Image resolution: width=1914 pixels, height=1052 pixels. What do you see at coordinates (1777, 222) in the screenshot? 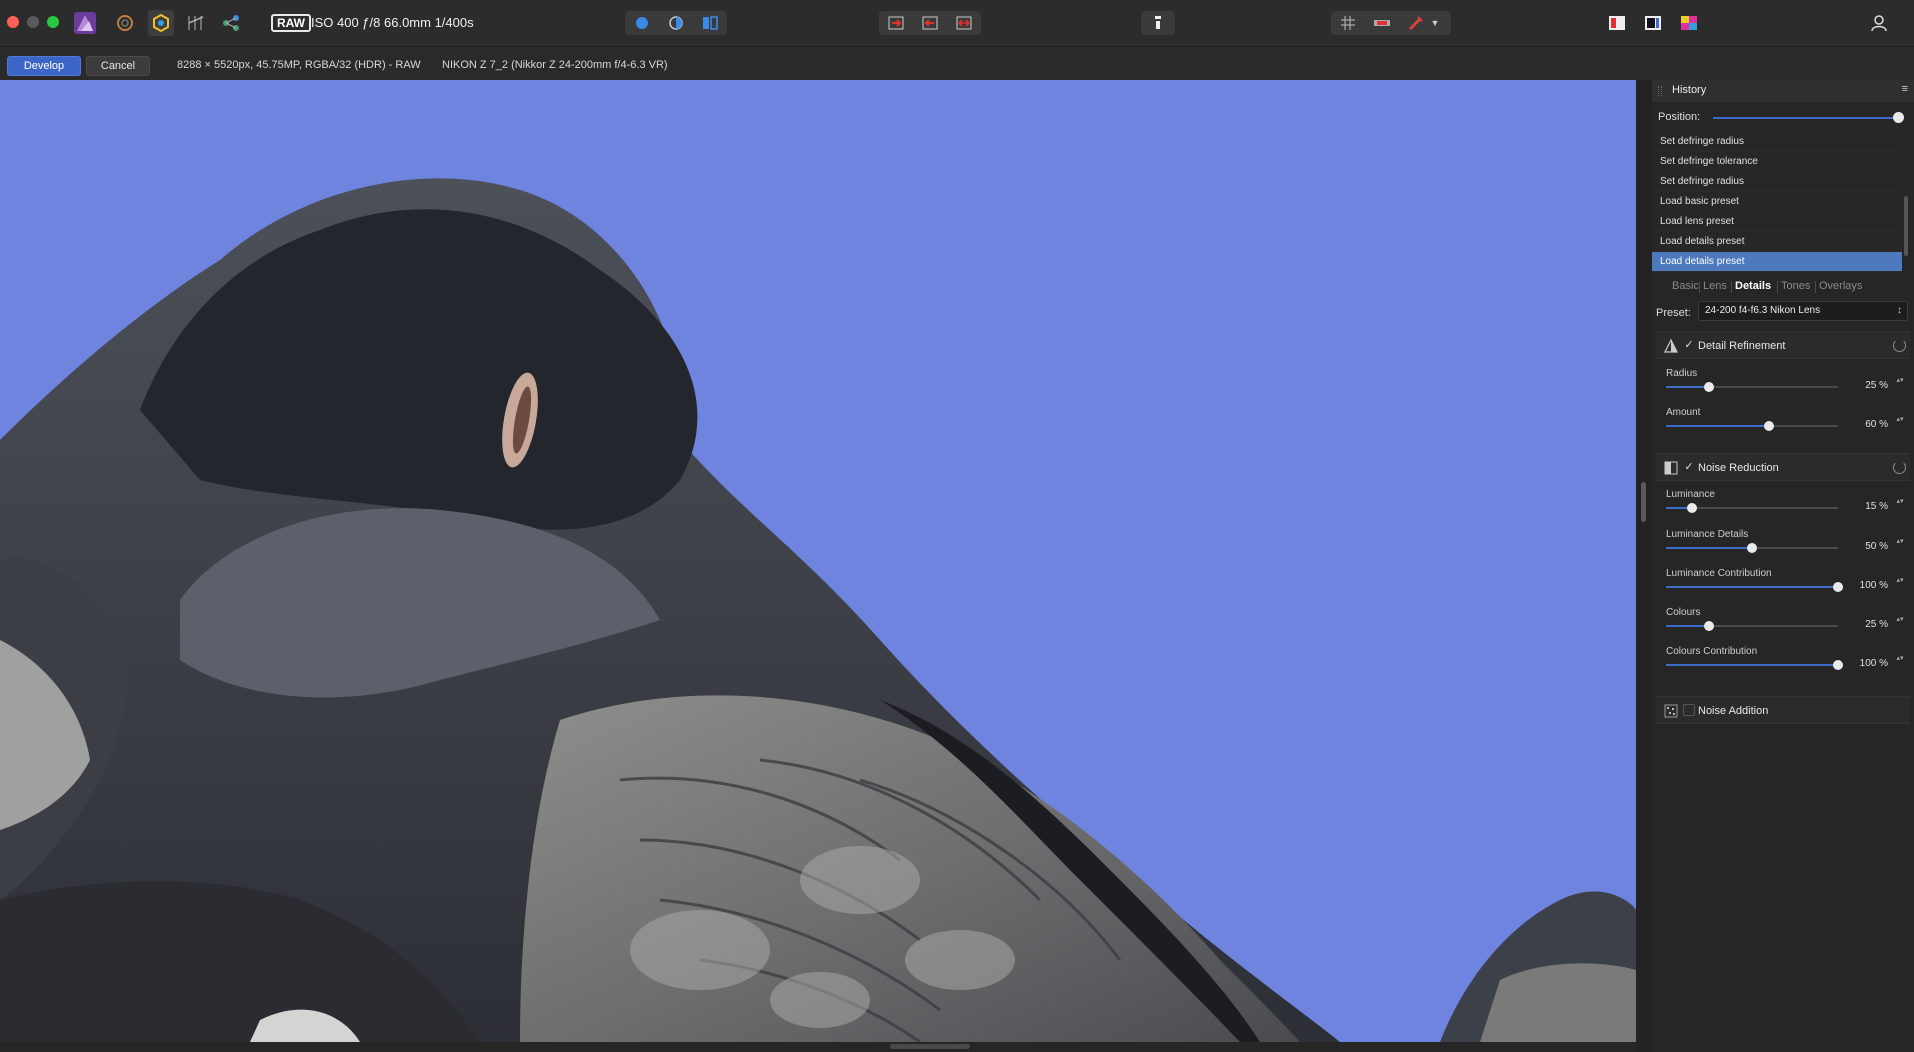
I see `history-item: Load lens preset` at bounding box center [1777, 222].